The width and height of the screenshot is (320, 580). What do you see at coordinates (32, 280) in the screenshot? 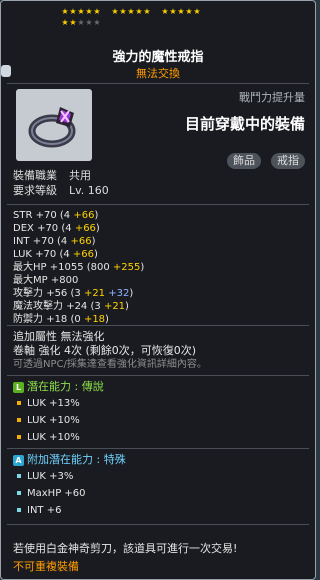
I see `stat-name: 最大MP` at bounding box center [32, 280].